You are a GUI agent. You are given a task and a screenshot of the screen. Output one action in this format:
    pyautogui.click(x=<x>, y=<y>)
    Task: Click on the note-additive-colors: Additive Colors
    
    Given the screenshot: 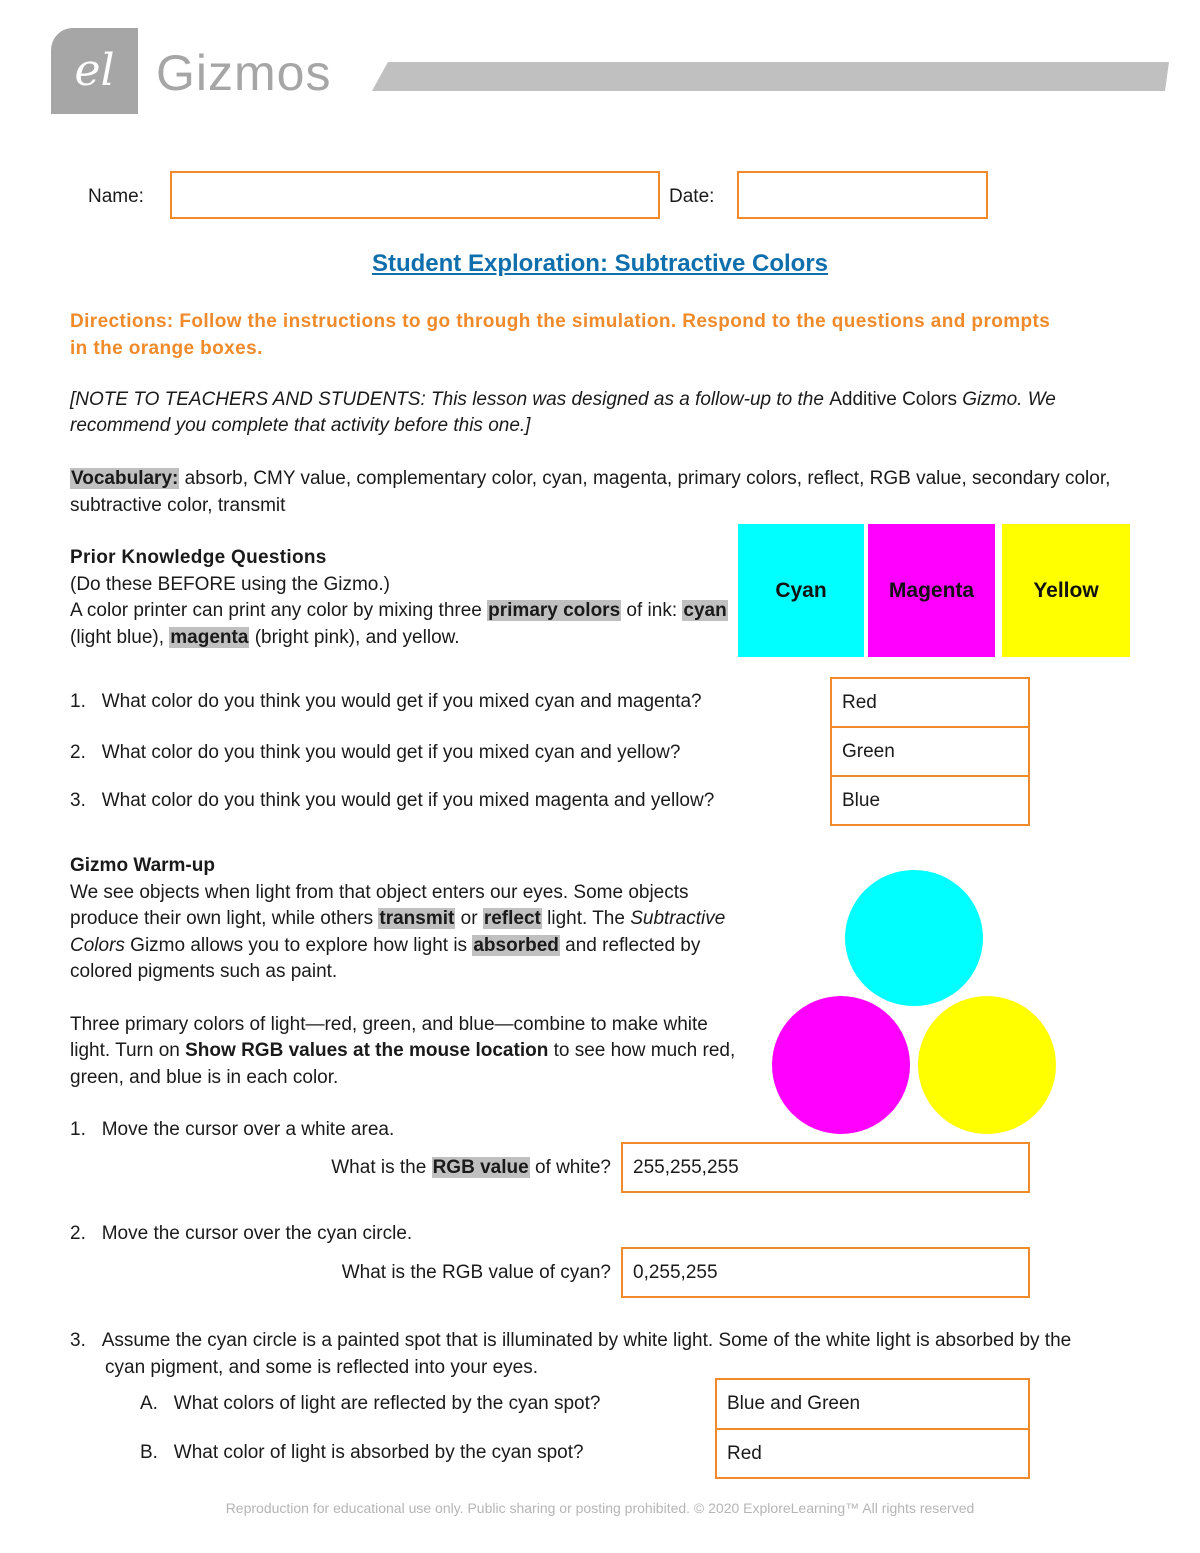 What is the action you would take?
    pyautogui.click(x=893, y=399)
    